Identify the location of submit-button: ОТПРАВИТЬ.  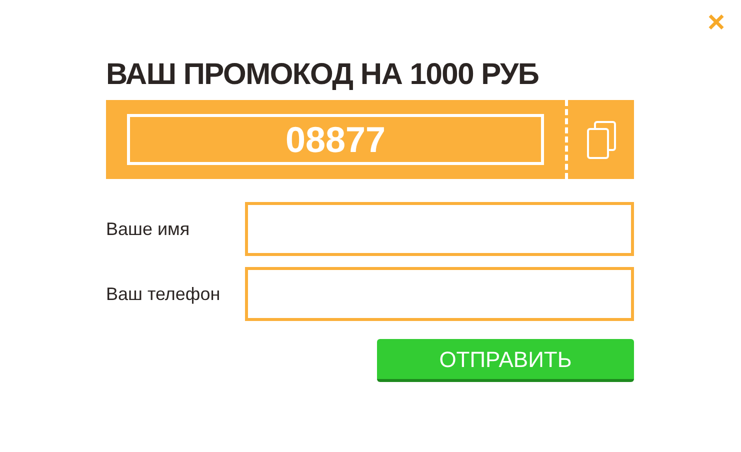
(505, 360).